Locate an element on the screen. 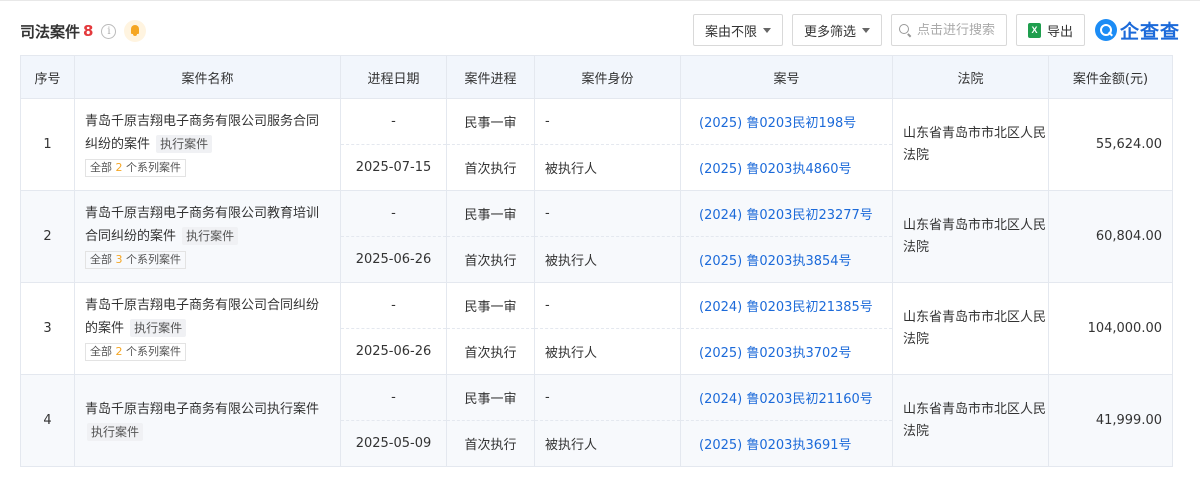  case-number-link: (2025) 鲁0203民初198号 is located at coordinates (786, 121).